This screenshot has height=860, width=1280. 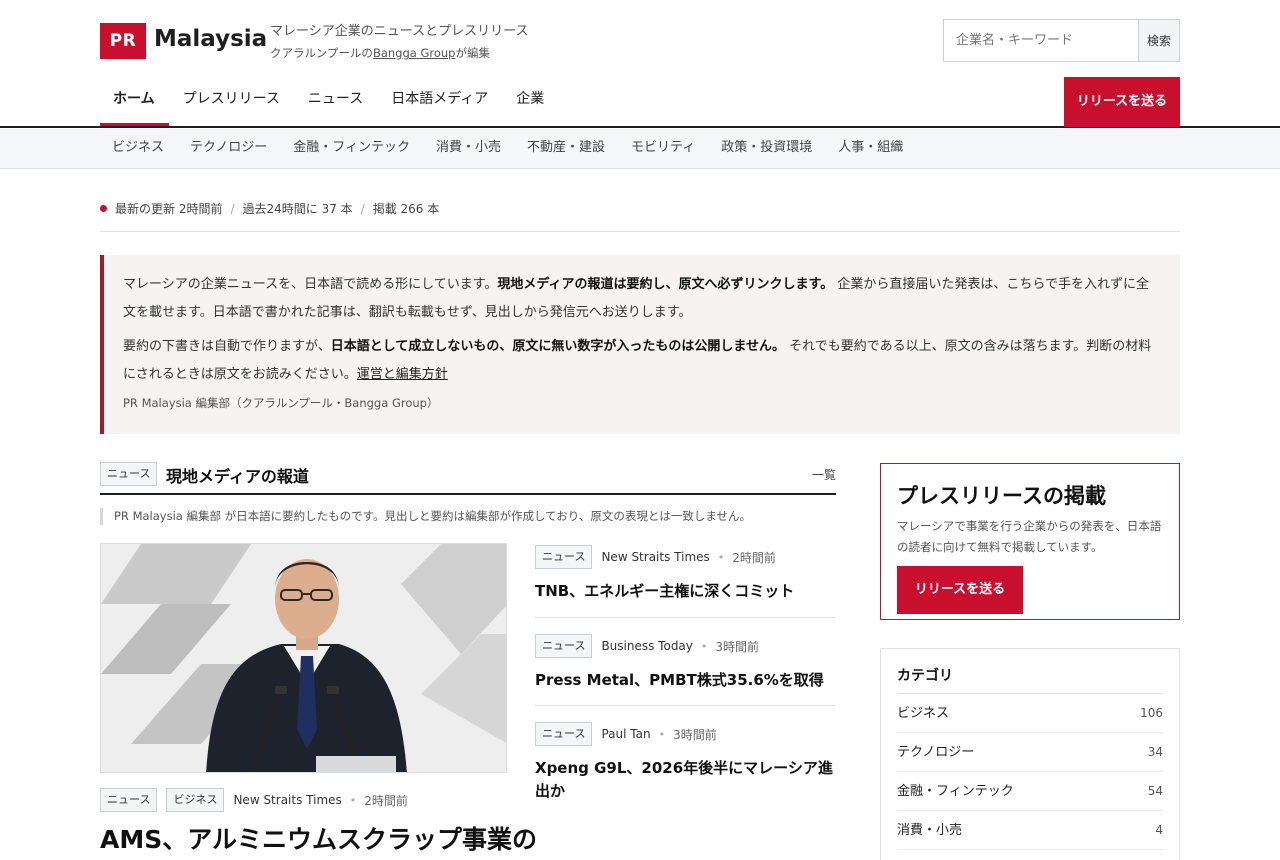 What do you see at coordinates (335, 102) in the screenshot?
I see `nav-news: ニュース` at bounding box center [335, 102].